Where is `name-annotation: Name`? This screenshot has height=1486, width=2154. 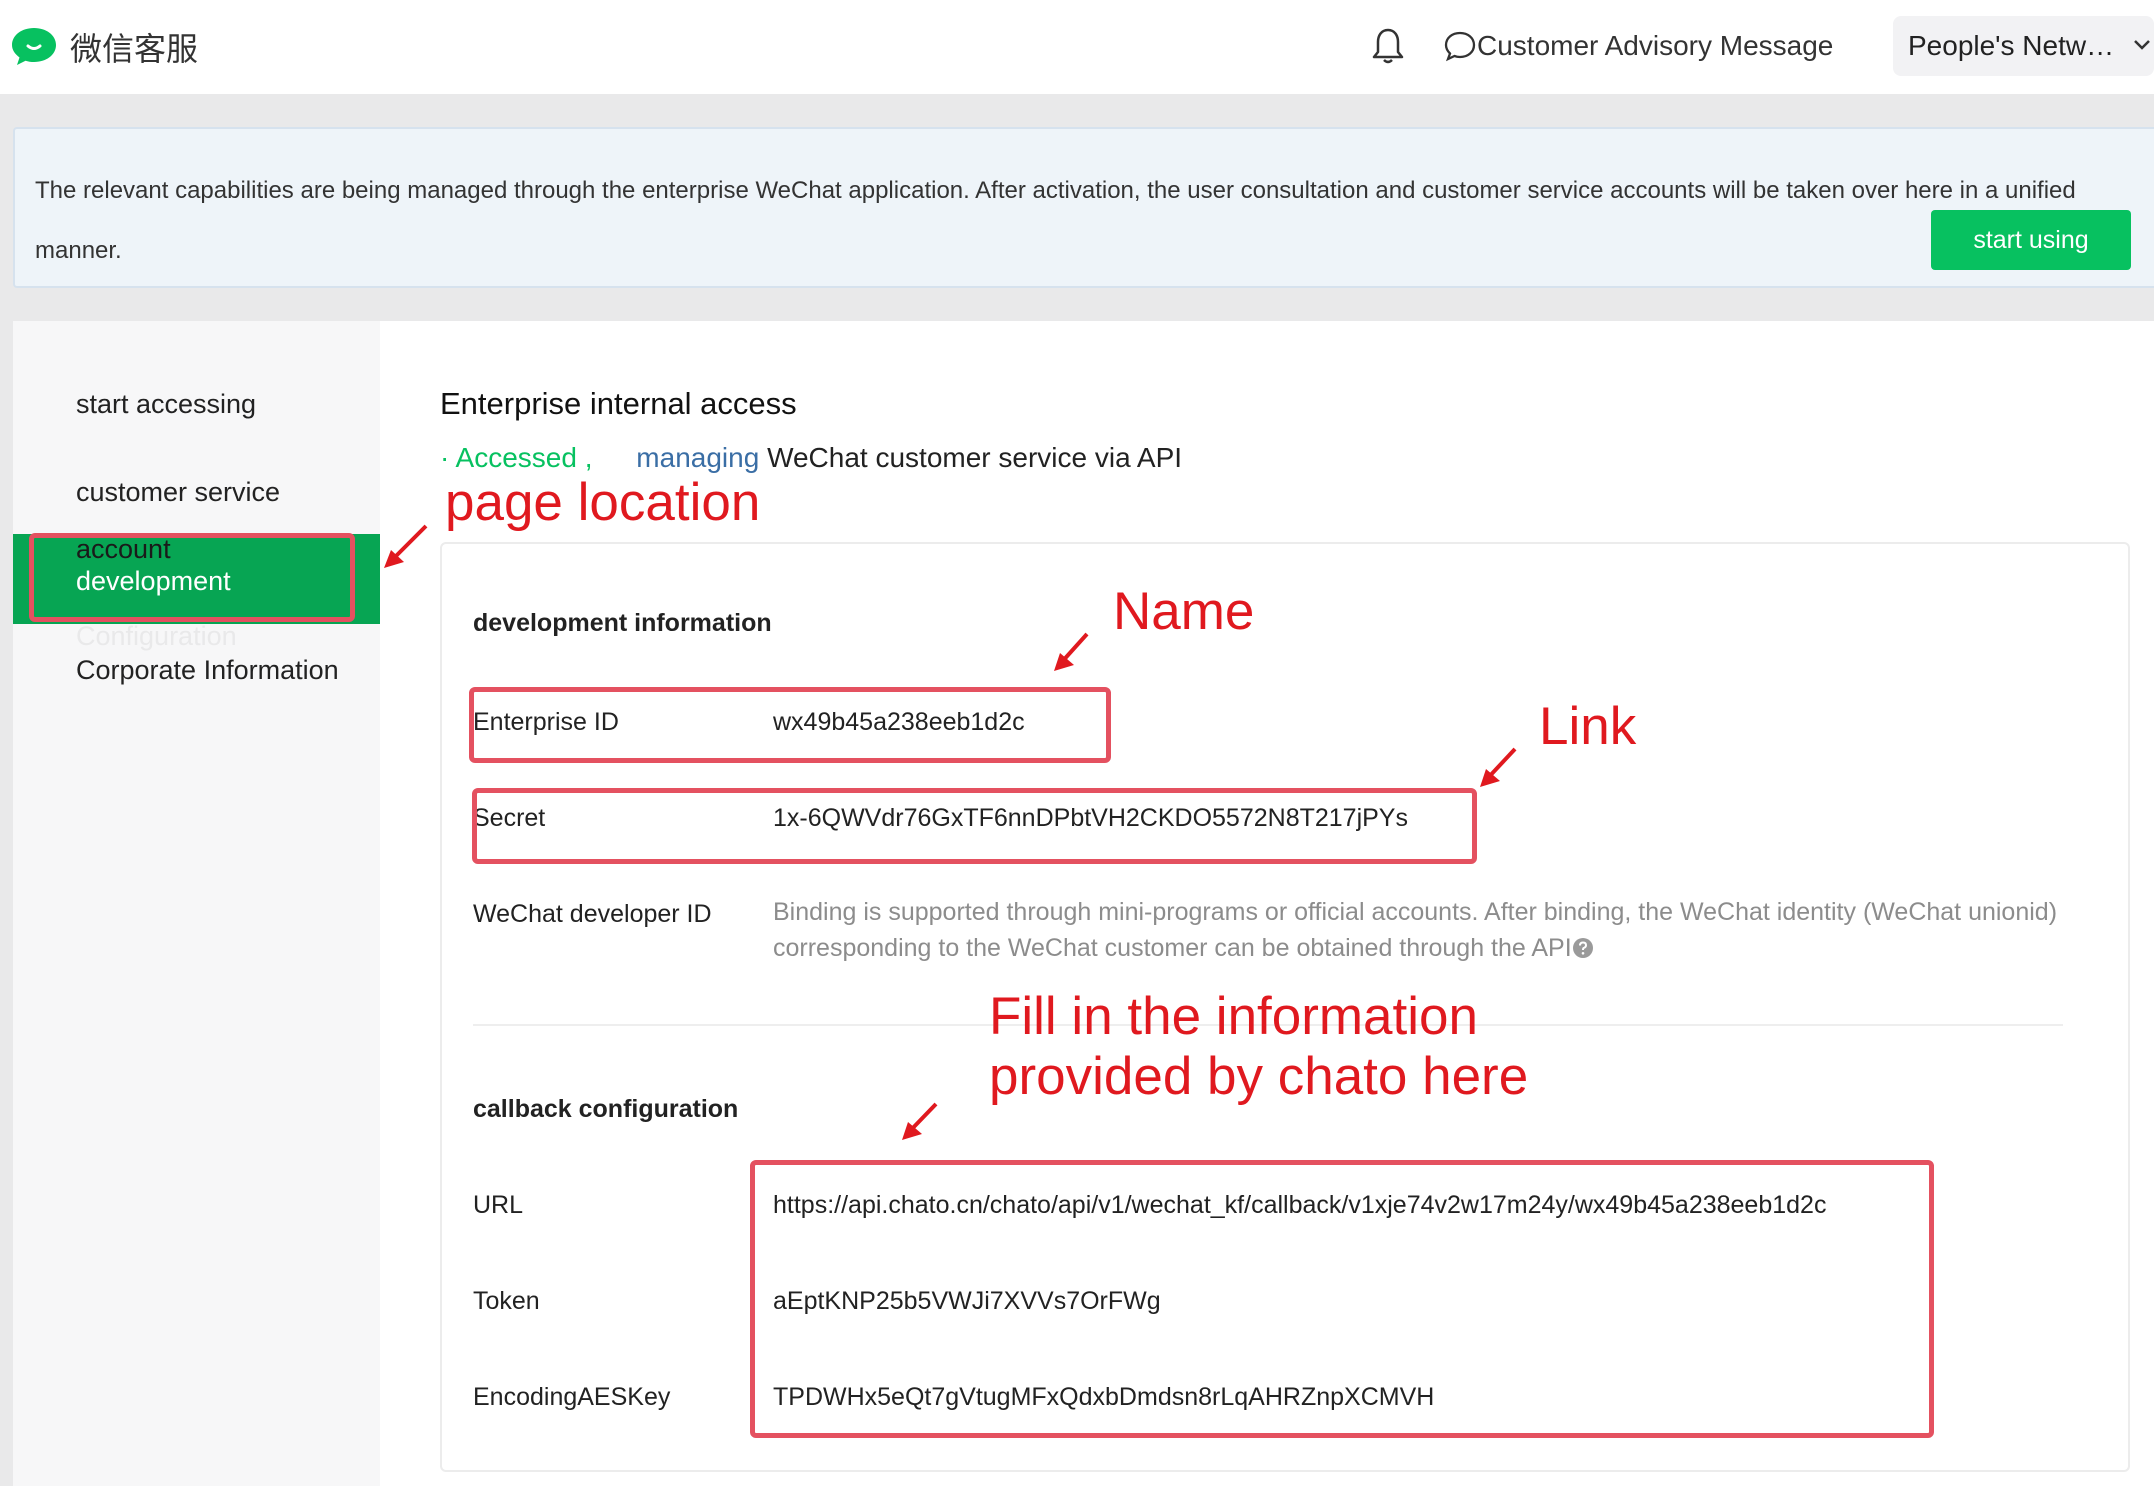 name-annotation: Name is located at coordinates (1184, 611).